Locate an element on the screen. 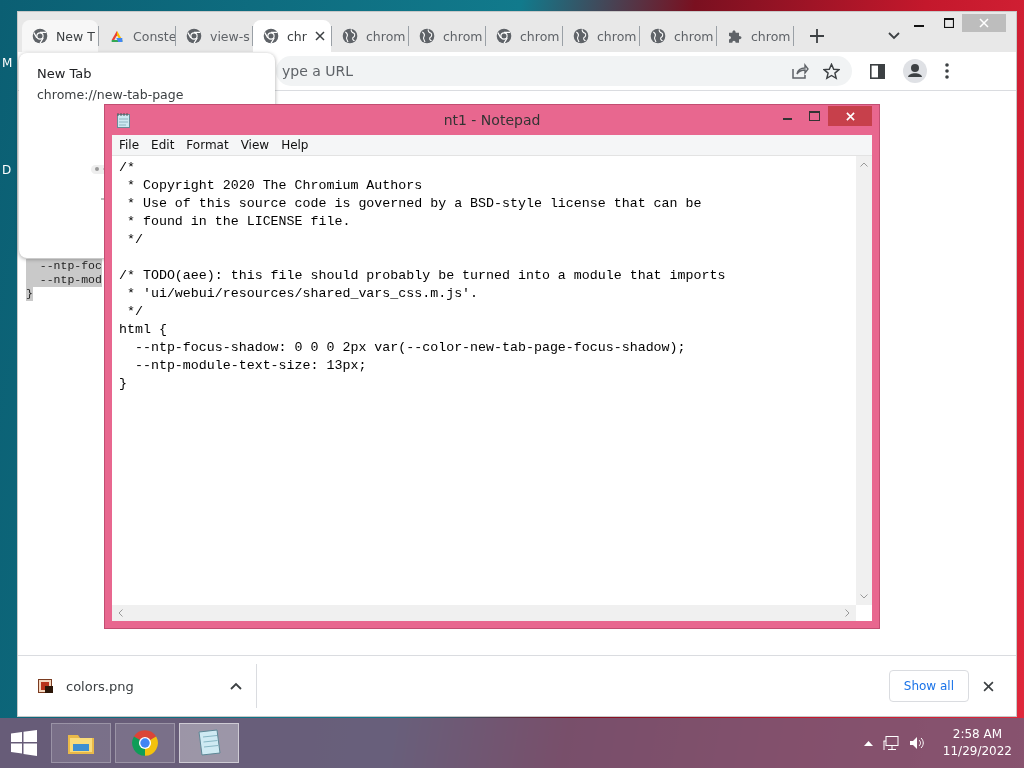 The width and height of the screenshot is (1024, 768). side-panel-icon is located at coordinates (877, 71).